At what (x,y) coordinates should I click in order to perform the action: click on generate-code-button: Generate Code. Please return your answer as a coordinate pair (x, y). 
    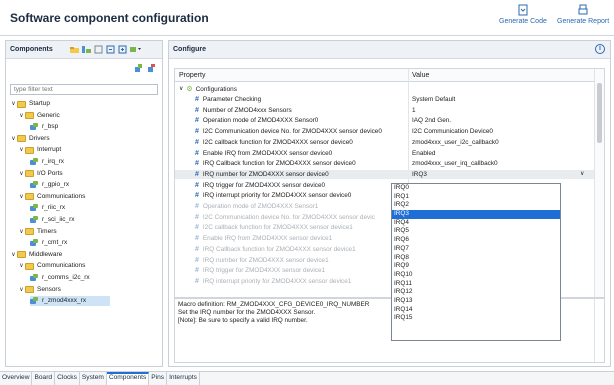
    Looking at the image, I should click on (523, 14).